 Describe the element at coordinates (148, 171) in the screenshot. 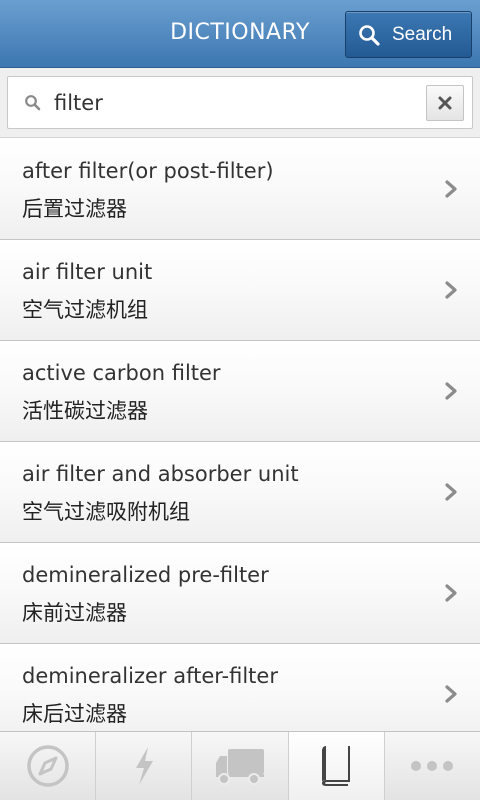

I see `term-english: after filter(or post-filter)` at that location.